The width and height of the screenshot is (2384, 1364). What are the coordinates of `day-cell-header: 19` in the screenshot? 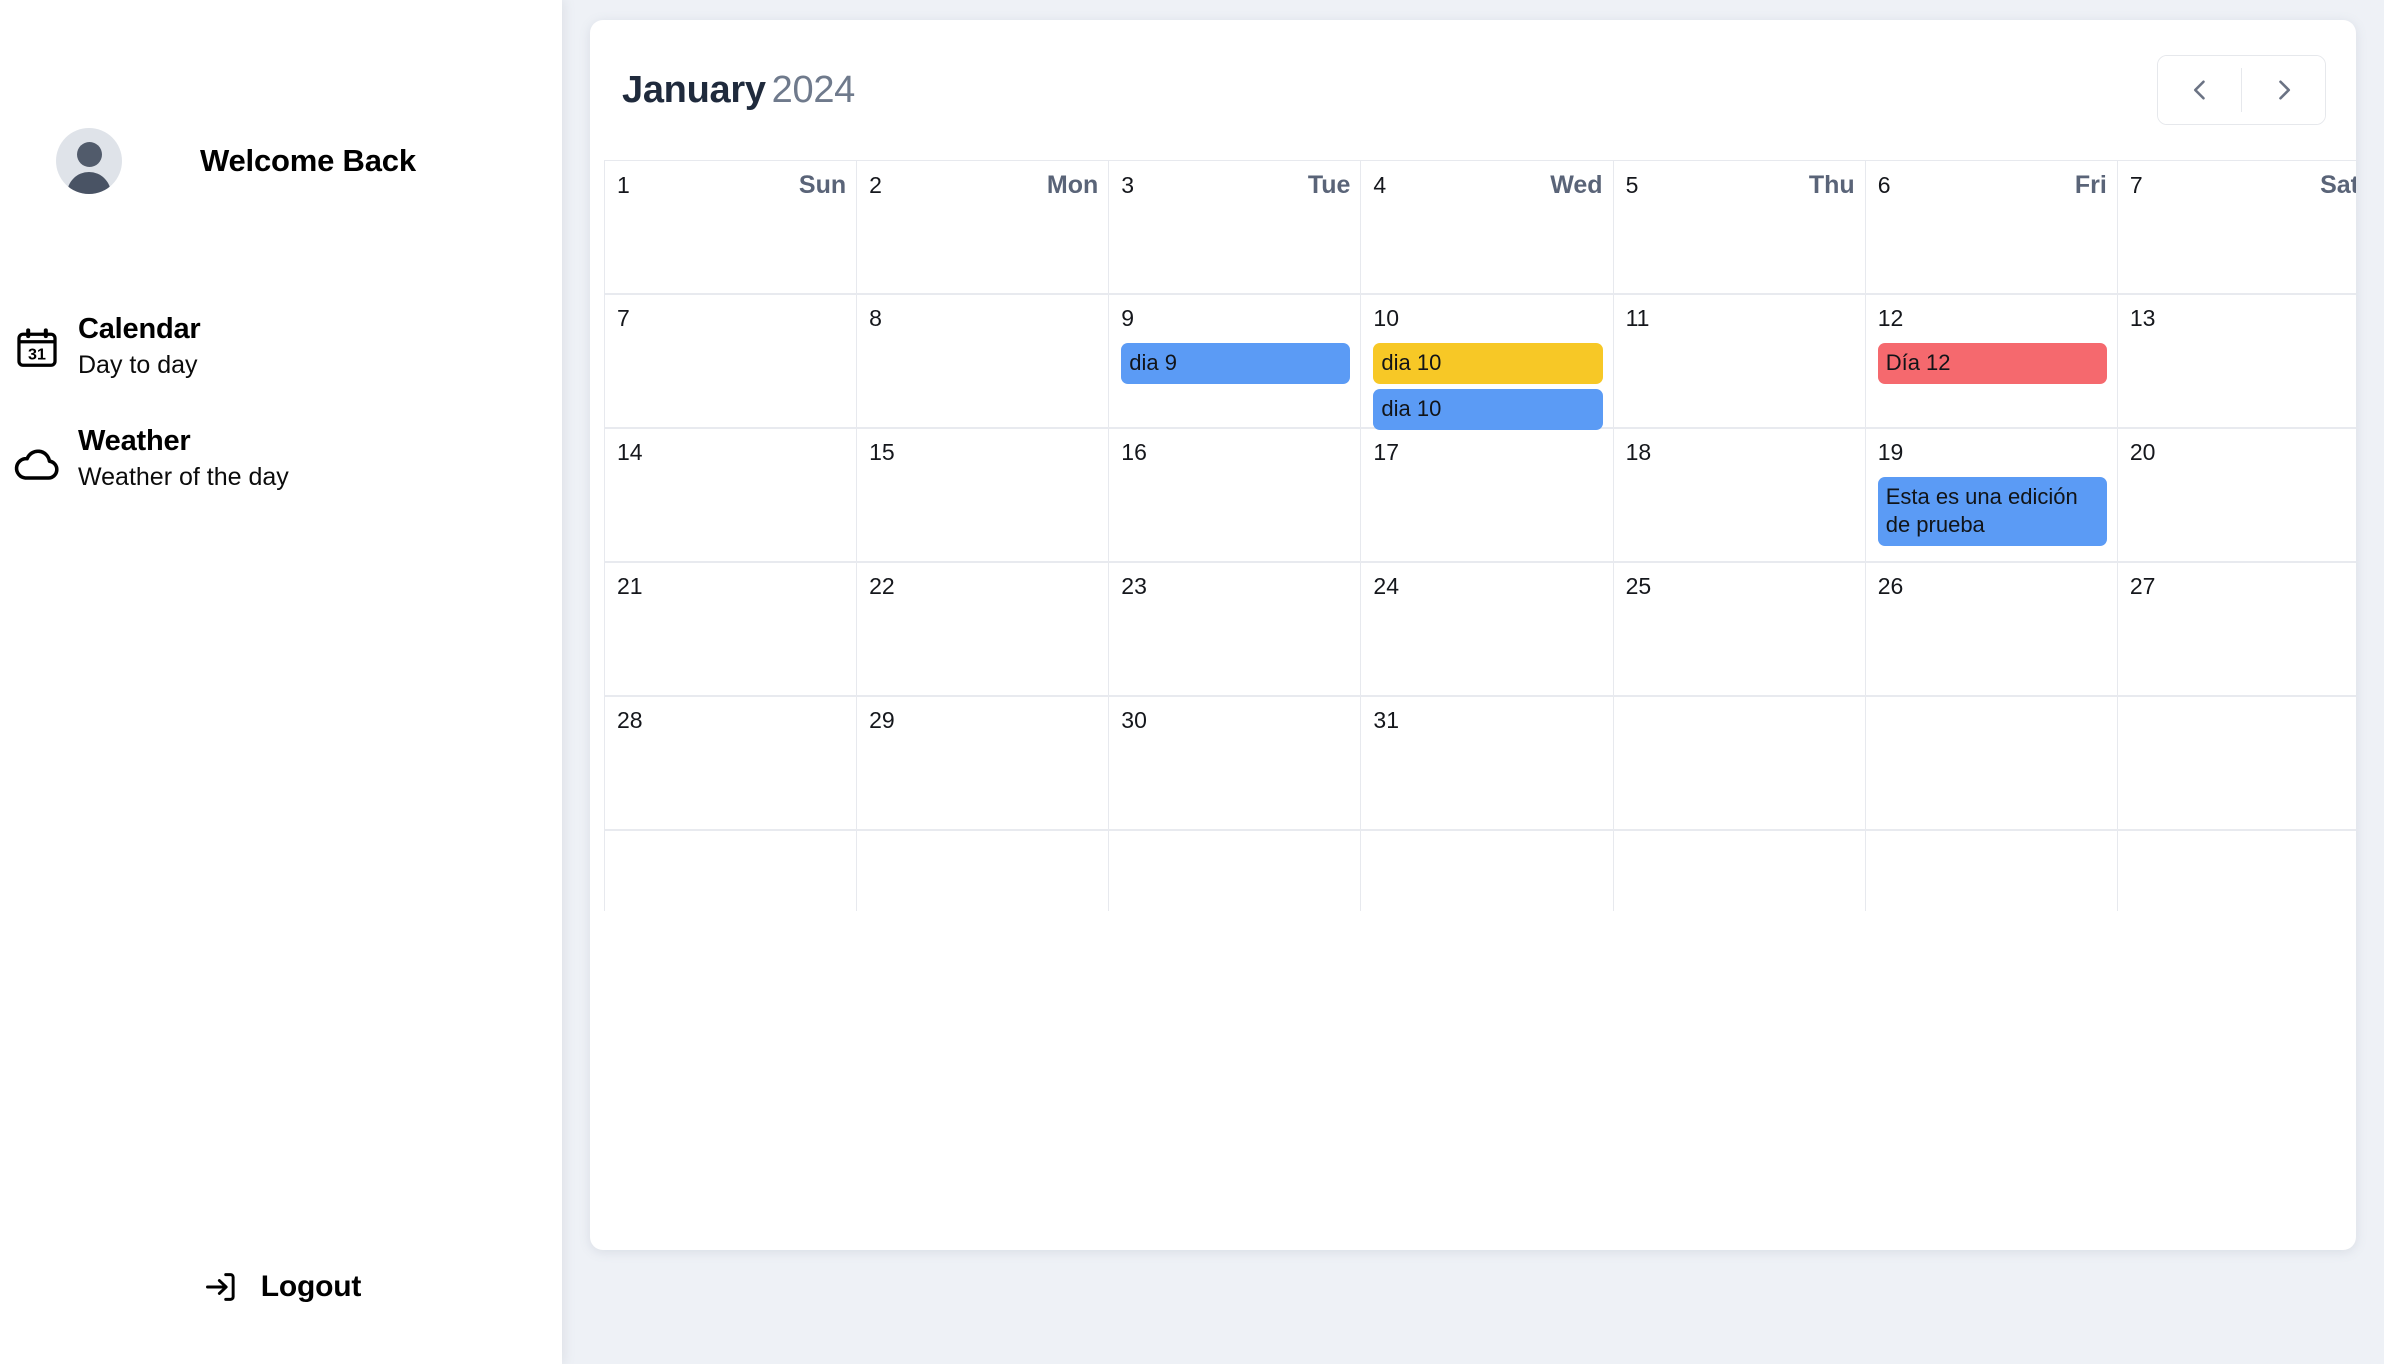 It's located at (1992, 456).